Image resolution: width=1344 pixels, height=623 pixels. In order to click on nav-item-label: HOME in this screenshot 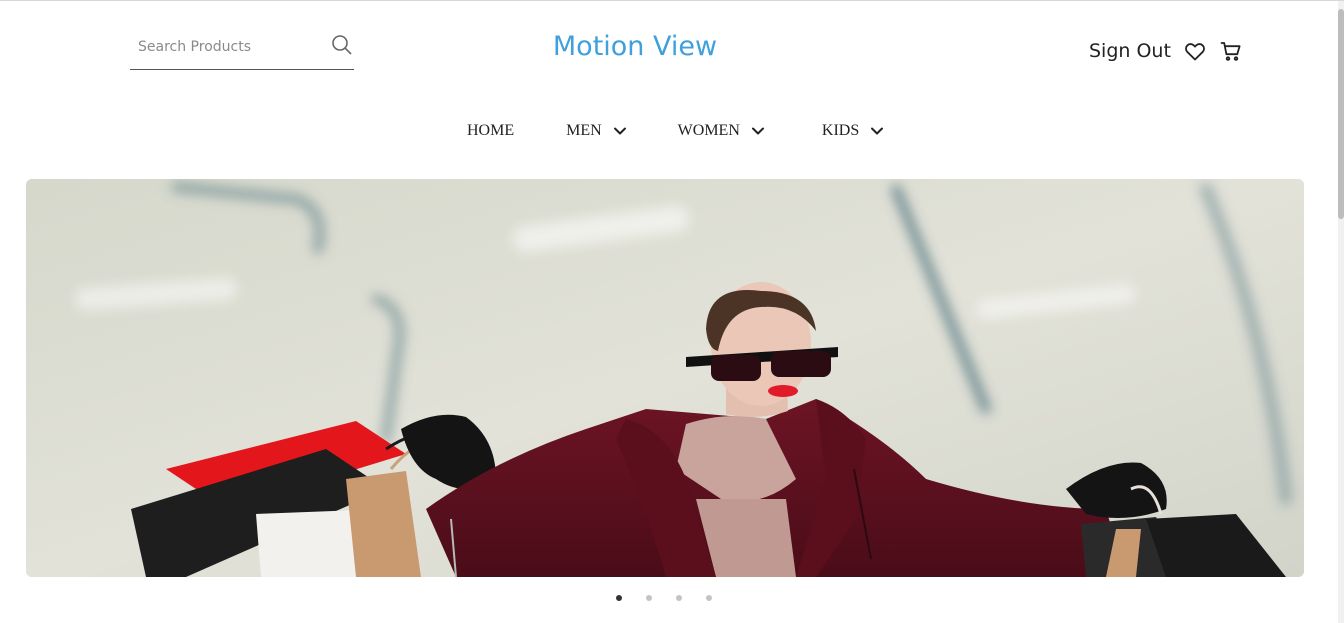, I will do `click(491, 130)`.